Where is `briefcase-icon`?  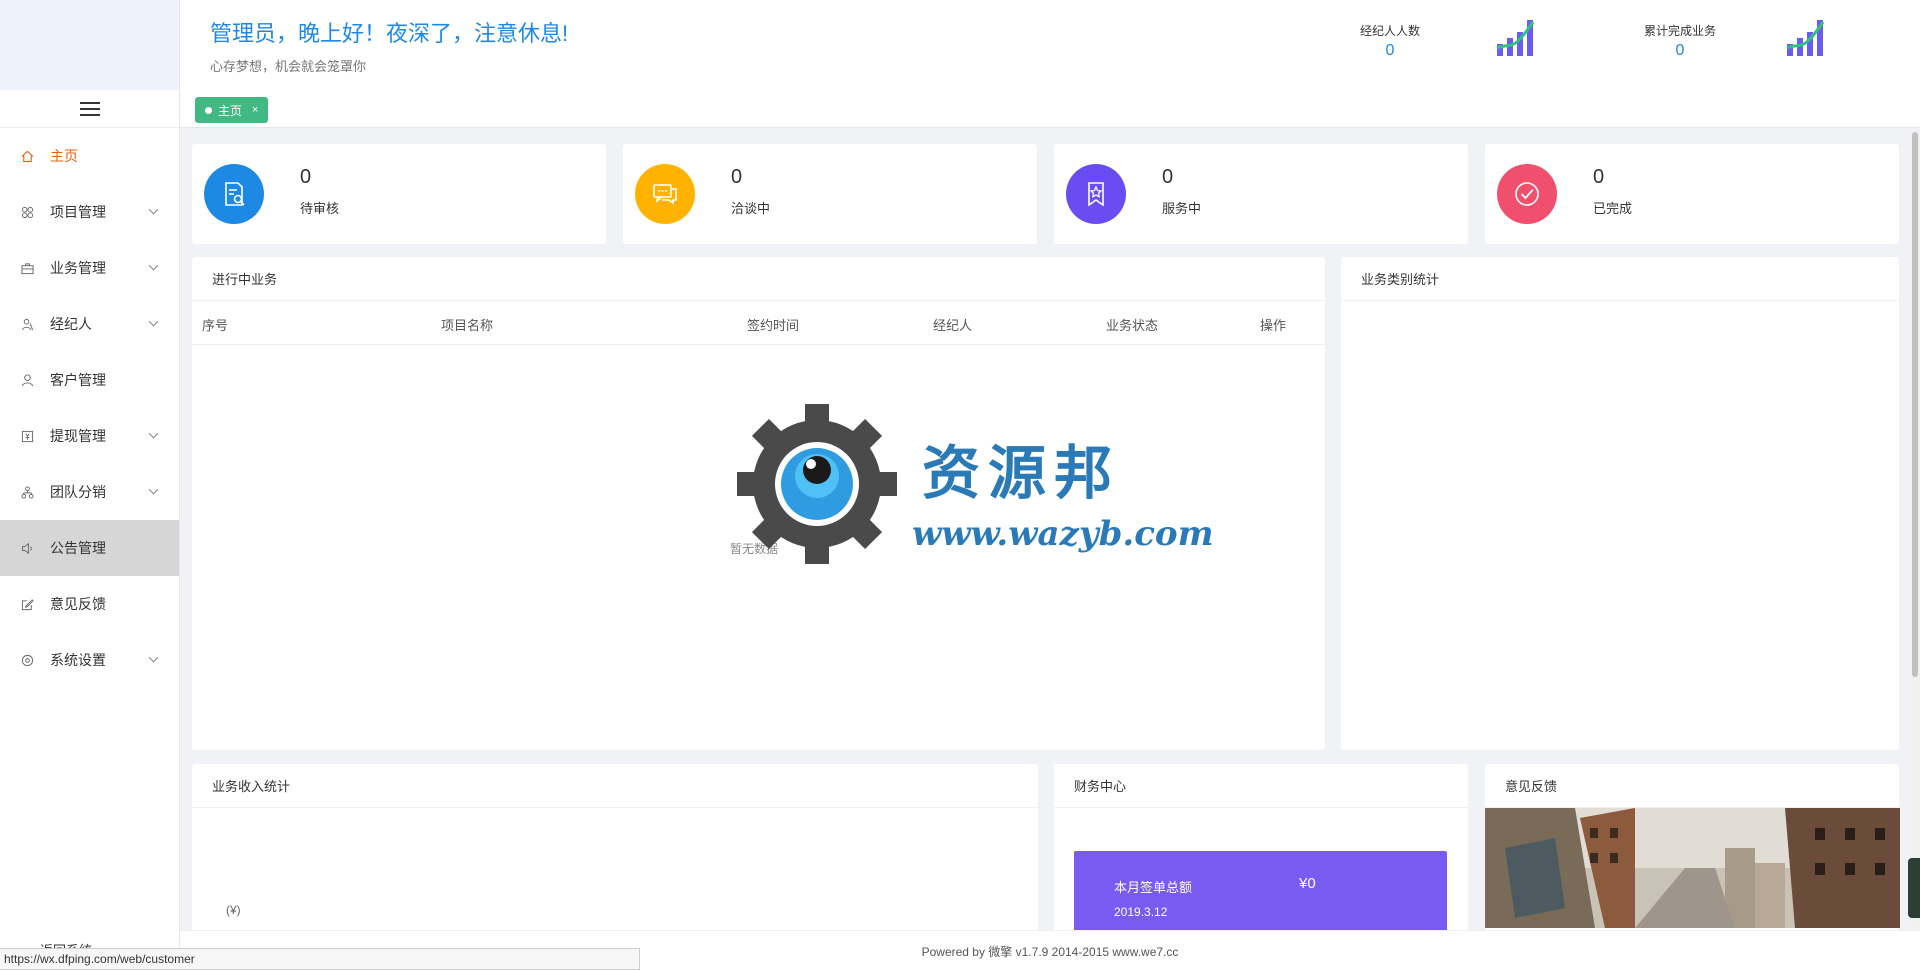
briefcase-icon is located at coordinates (27, 268).